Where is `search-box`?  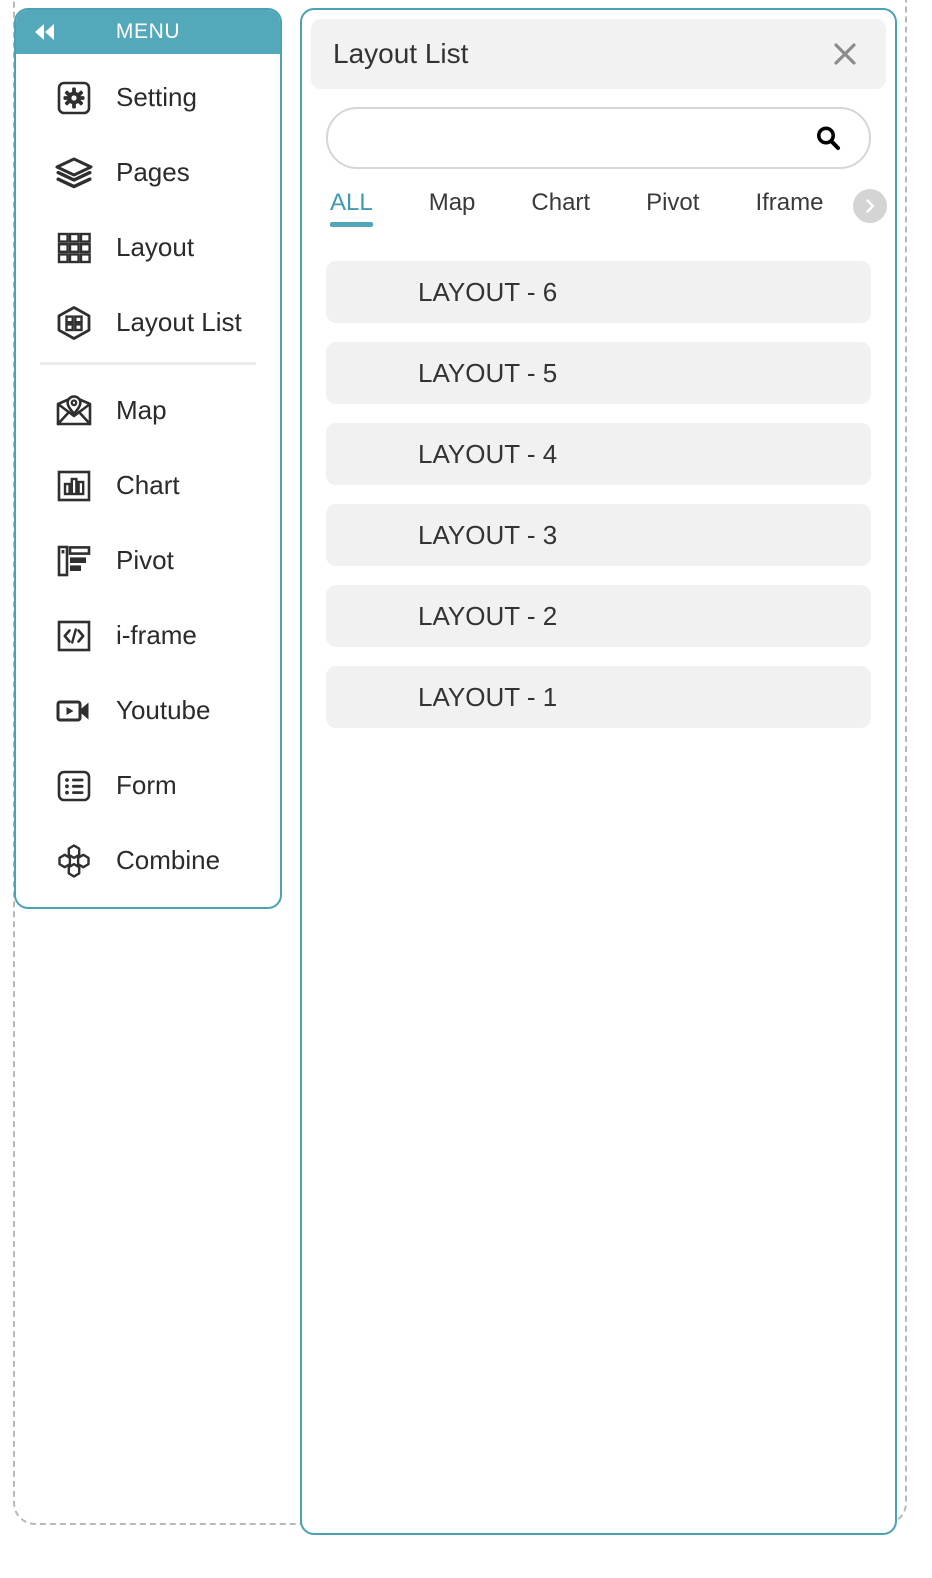 search-box is located at coordinates (598, 138).